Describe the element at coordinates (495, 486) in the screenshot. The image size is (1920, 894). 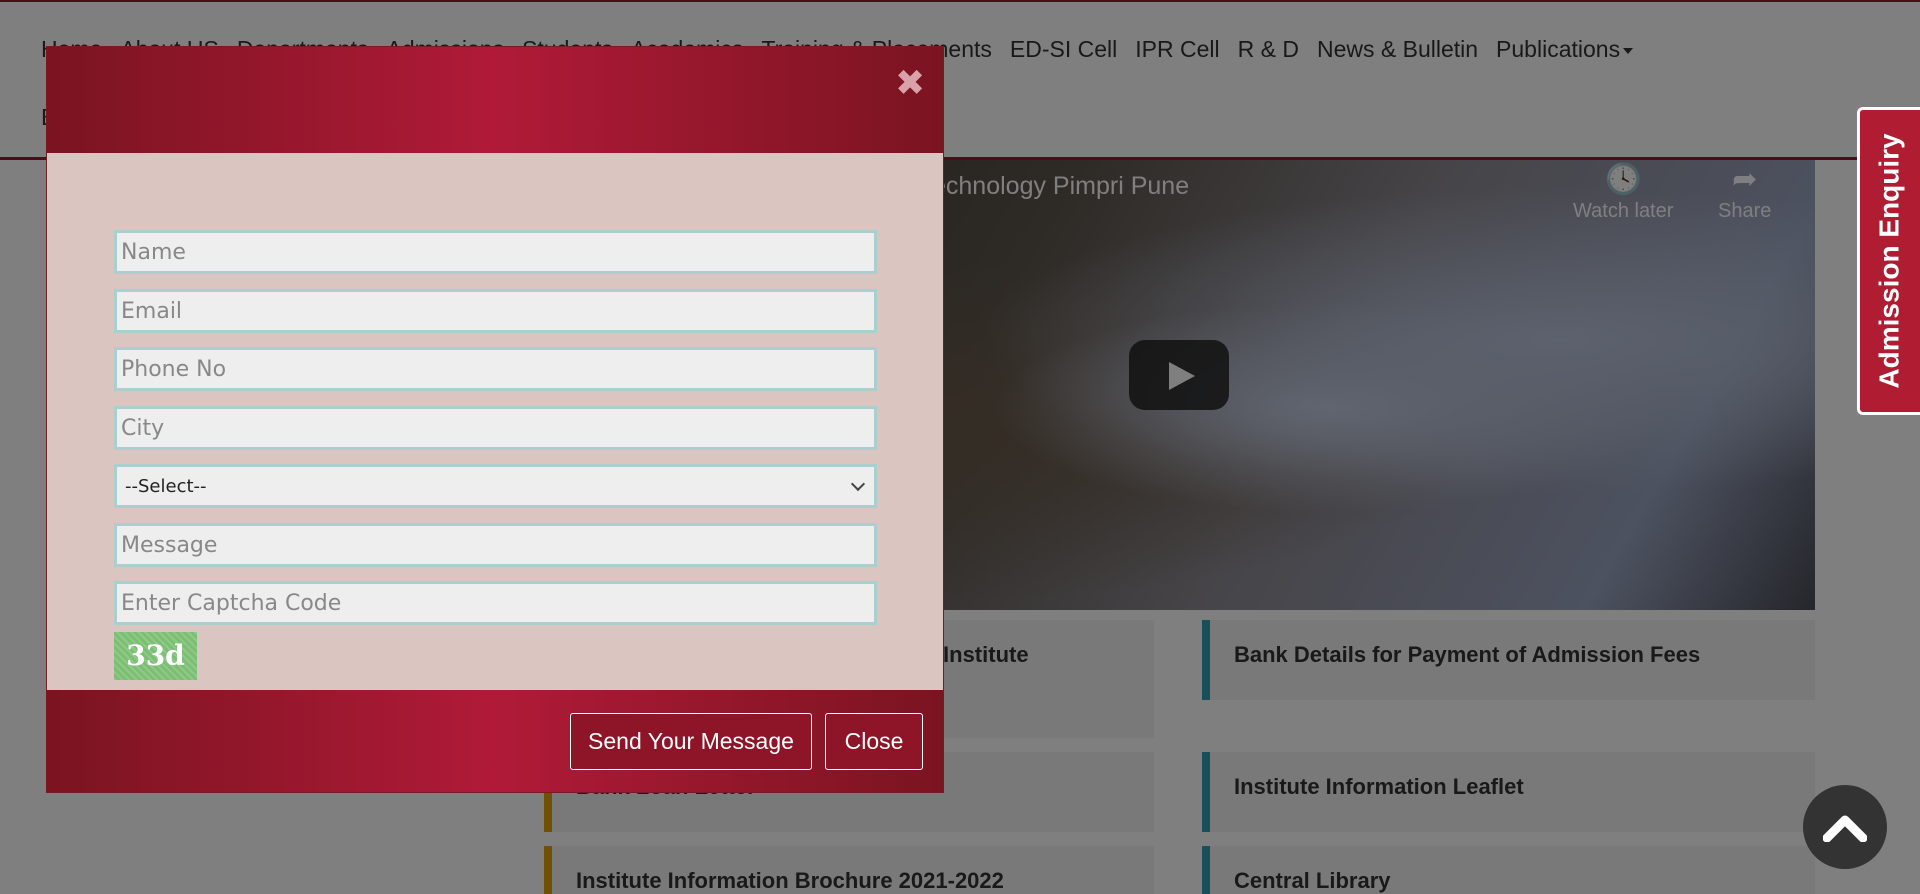
I see `course-select: --Select--` at that location.